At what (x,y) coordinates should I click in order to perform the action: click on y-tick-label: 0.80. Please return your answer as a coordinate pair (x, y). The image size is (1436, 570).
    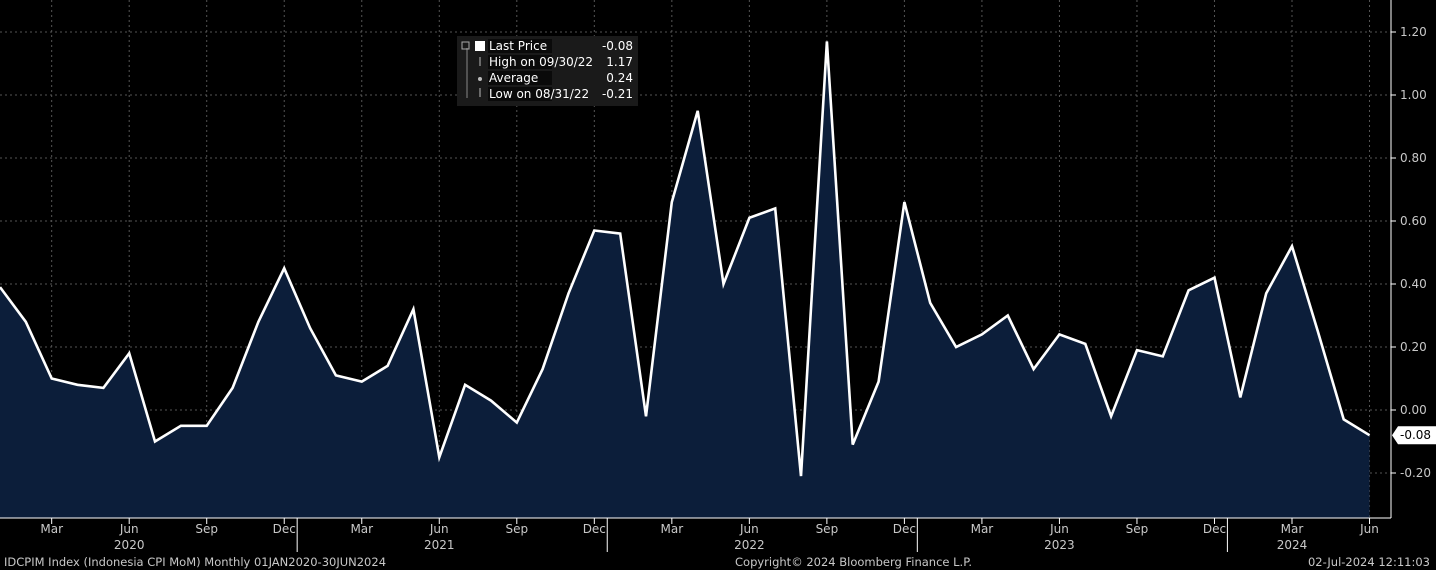
    Looking at the image, I should click on (1413, 158).